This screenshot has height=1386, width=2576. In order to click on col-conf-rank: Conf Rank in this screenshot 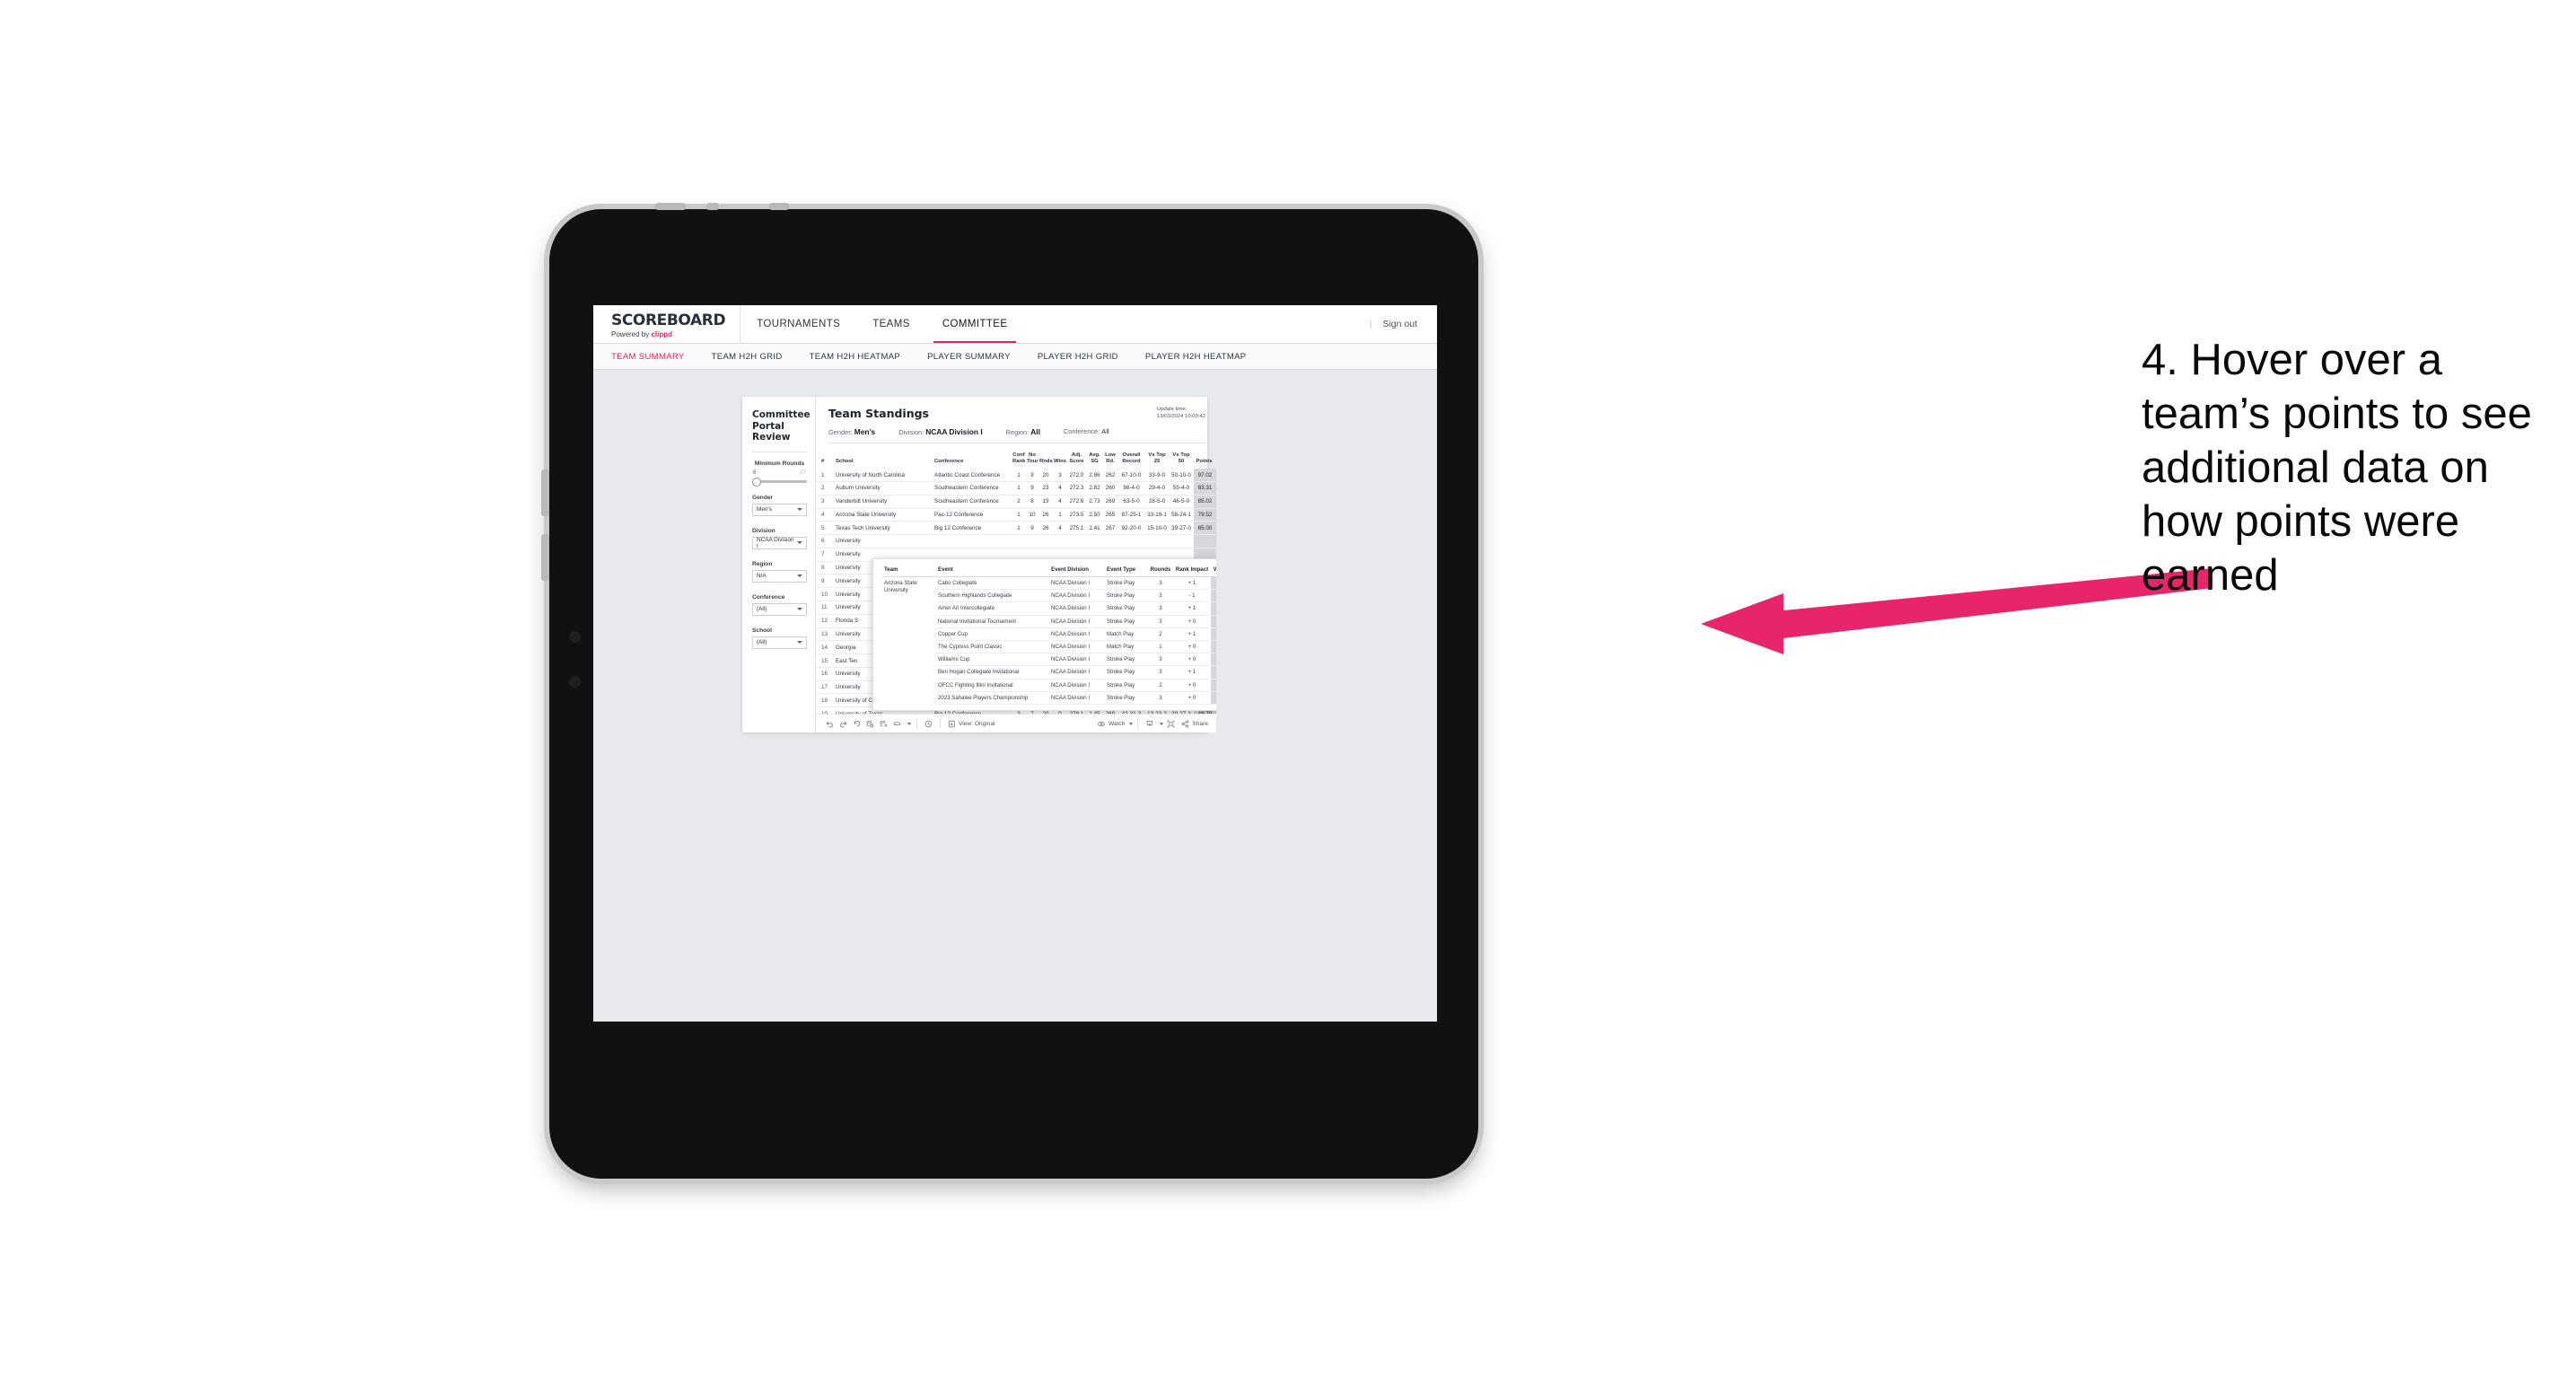, I will do `click(1019, 456)`.